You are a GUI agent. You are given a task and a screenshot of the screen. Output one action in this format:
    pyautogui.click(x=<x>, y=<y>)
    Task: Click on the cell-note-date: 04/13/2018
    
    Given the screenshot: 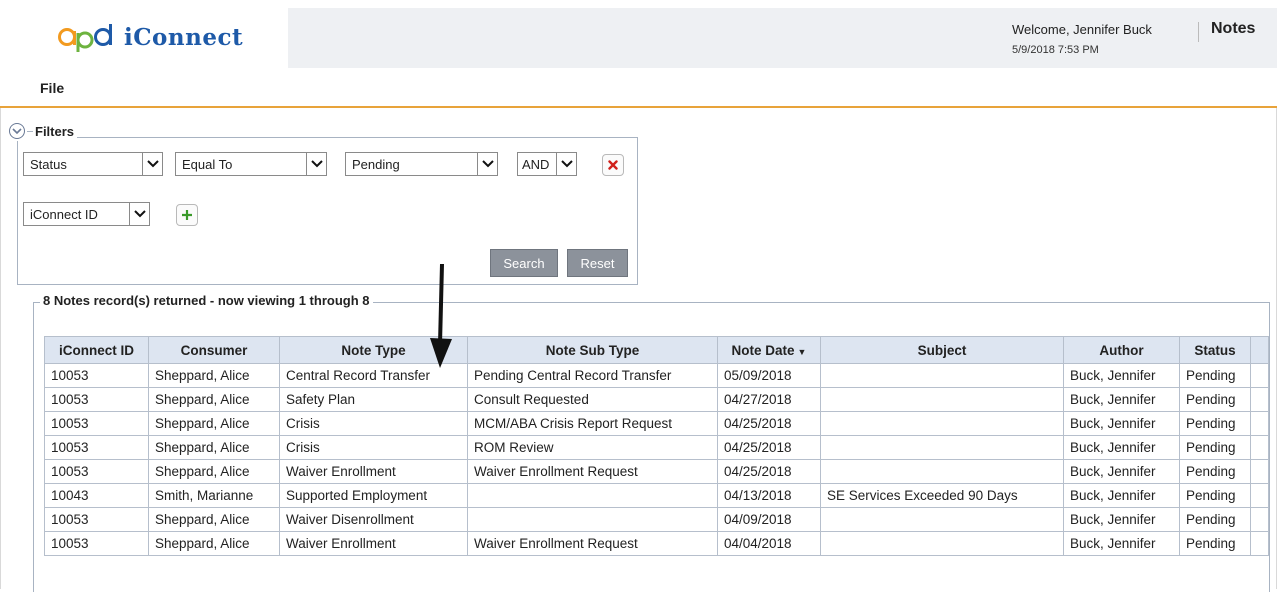 What is the action you would take?
    pyautogui.click(x=769, y=495)
    